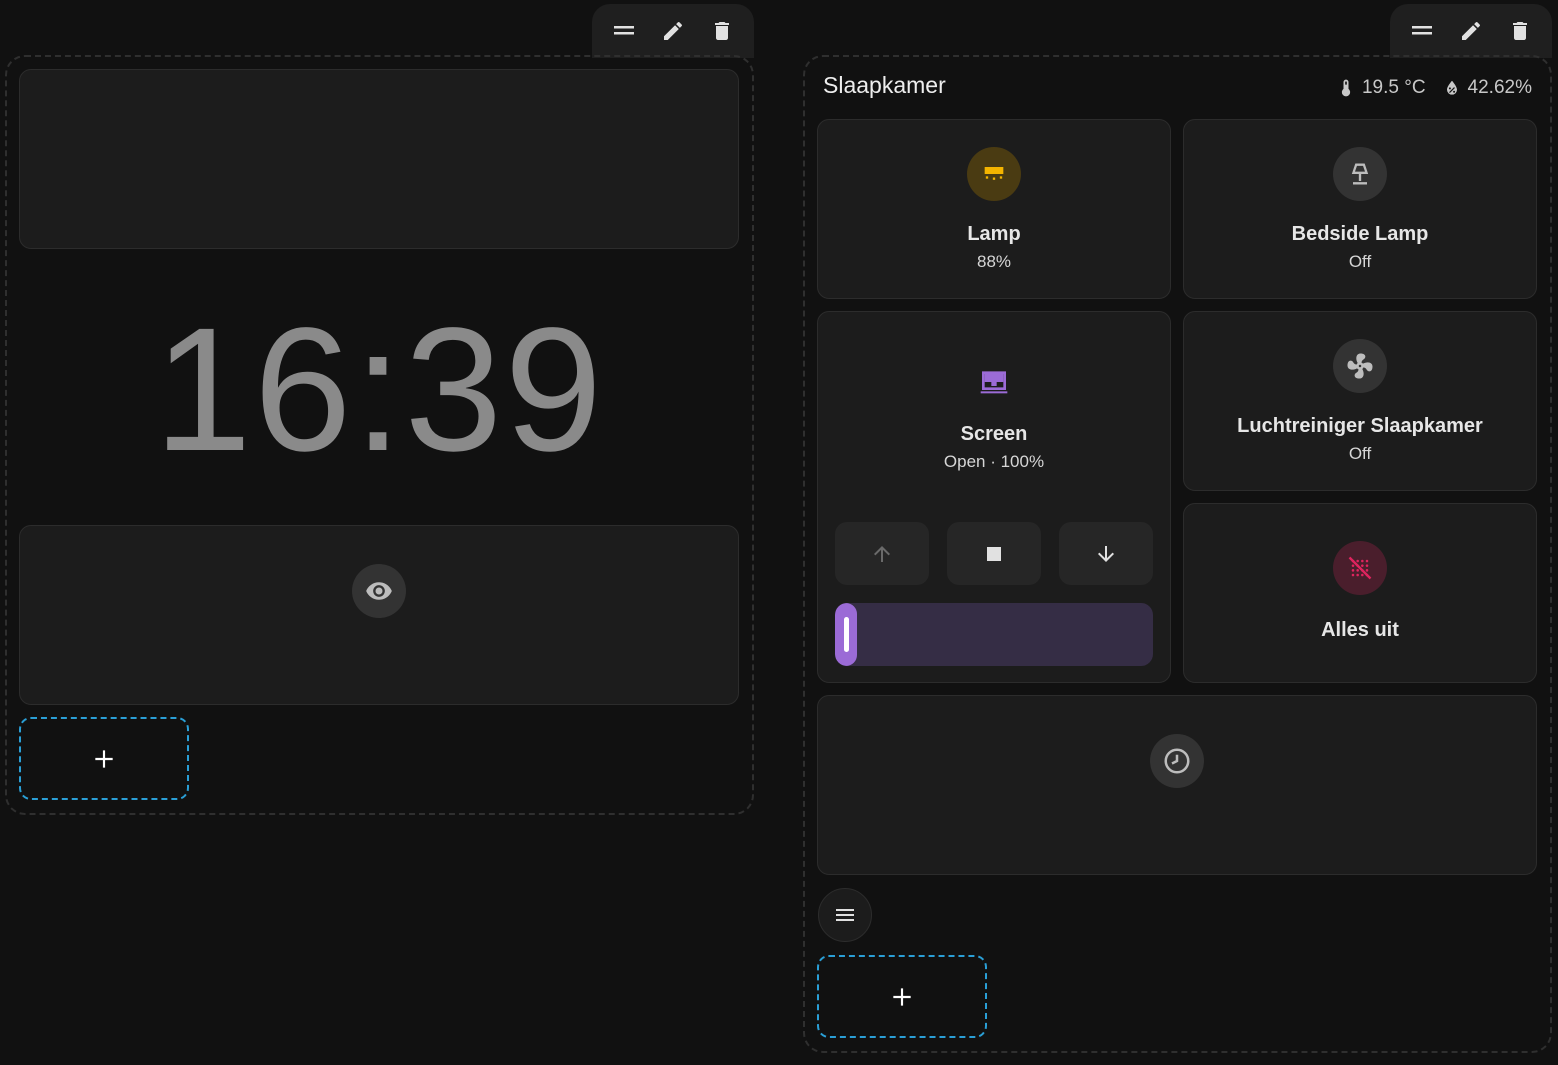 The height and width of the screenshot is (1065, 1558). I want to click on stop-icon, so click(994, 553).